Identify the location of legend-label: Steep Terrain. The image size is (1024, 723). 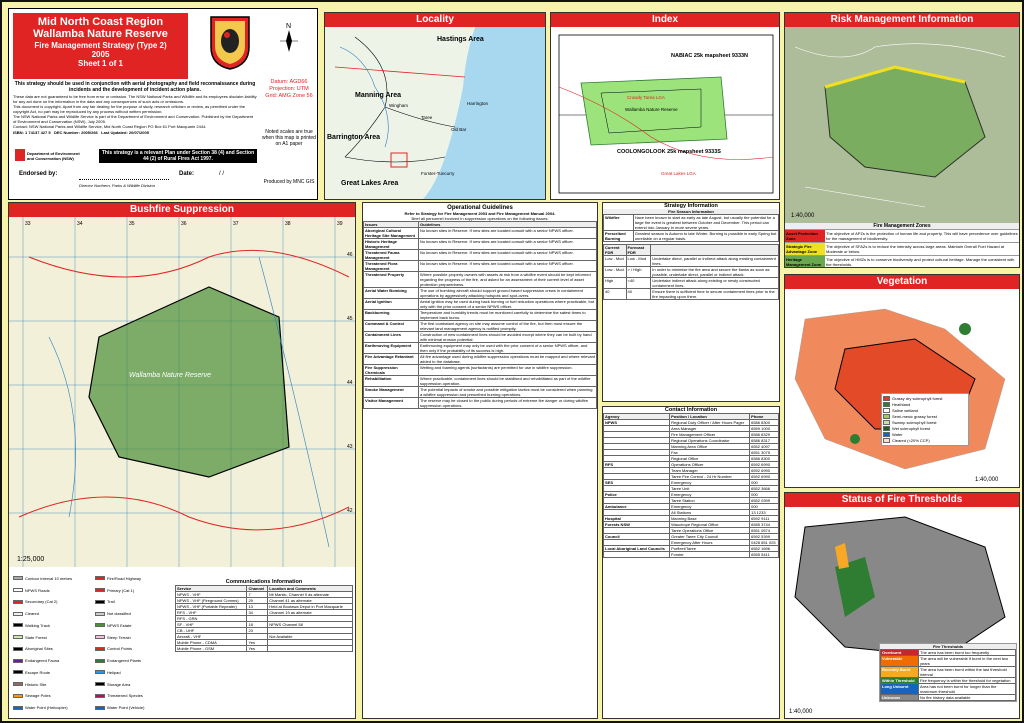
(119, 637).